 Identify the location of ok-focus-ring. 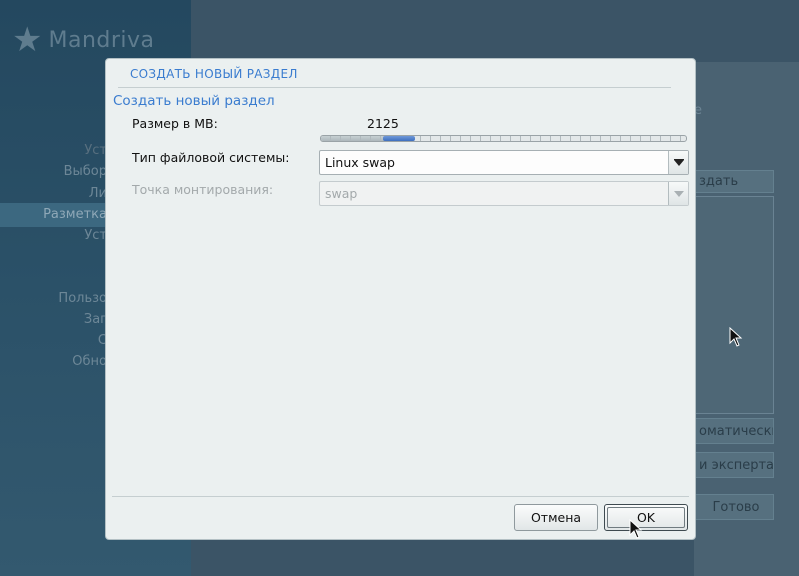
(646, 517).